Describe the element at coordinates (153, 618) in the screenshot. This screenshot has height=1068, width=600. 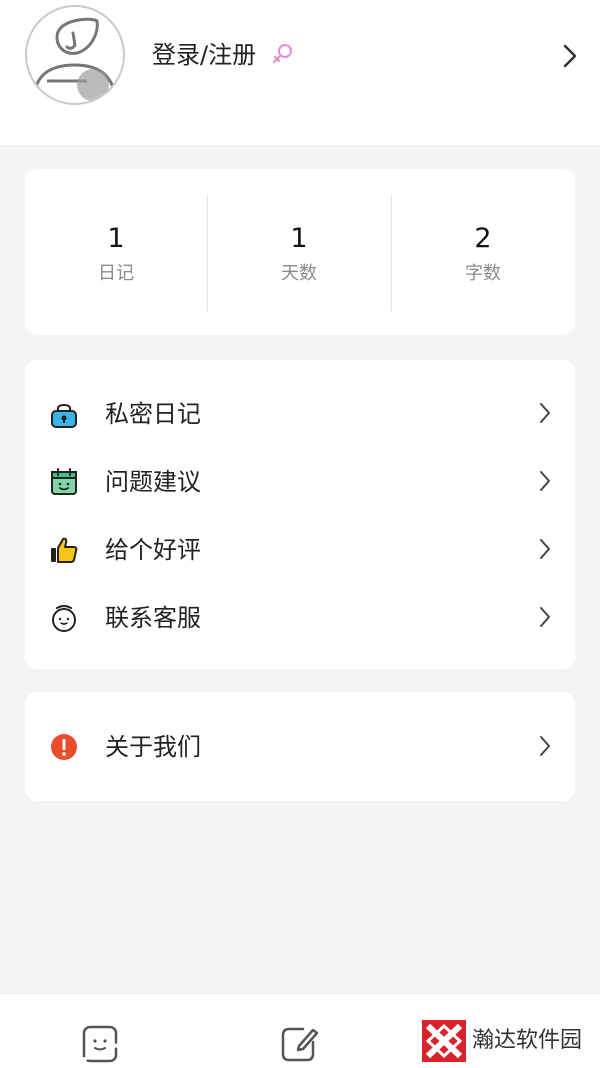
I see `menu-item-label: 联系客服` at that location.